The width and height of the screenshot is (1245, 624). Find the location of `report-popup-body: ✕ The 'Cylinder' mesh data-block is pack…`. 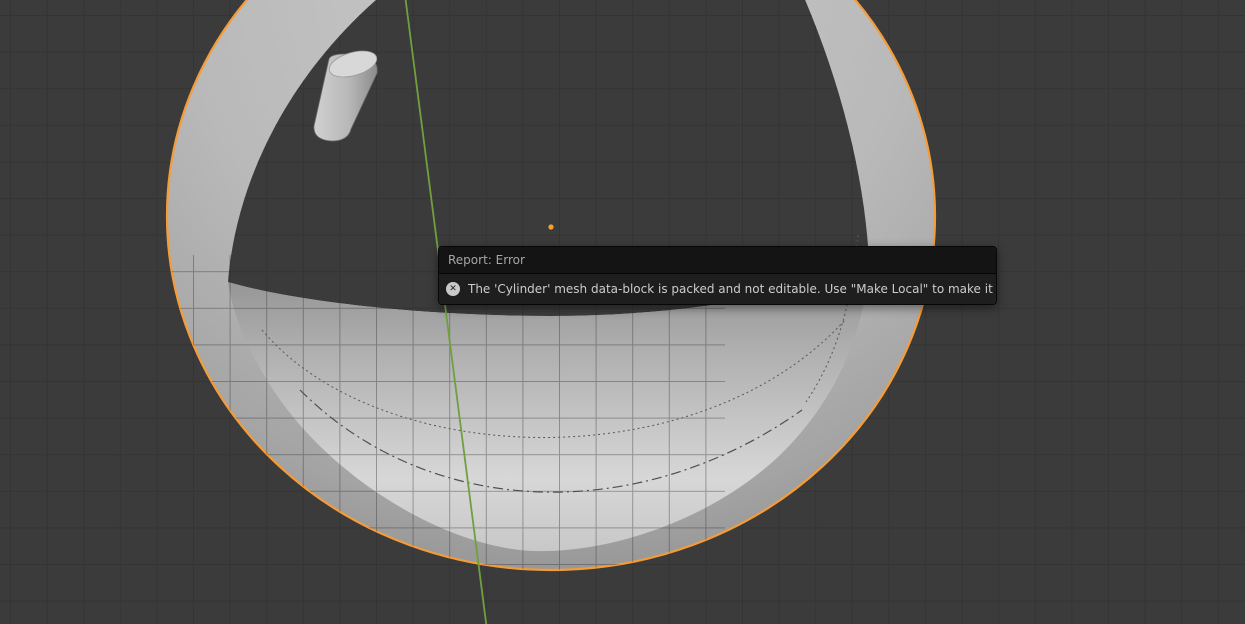

report-popup-body: ✕ The 'Cylinder' mesh data-block is pack… is located at coordinates (717, 289).